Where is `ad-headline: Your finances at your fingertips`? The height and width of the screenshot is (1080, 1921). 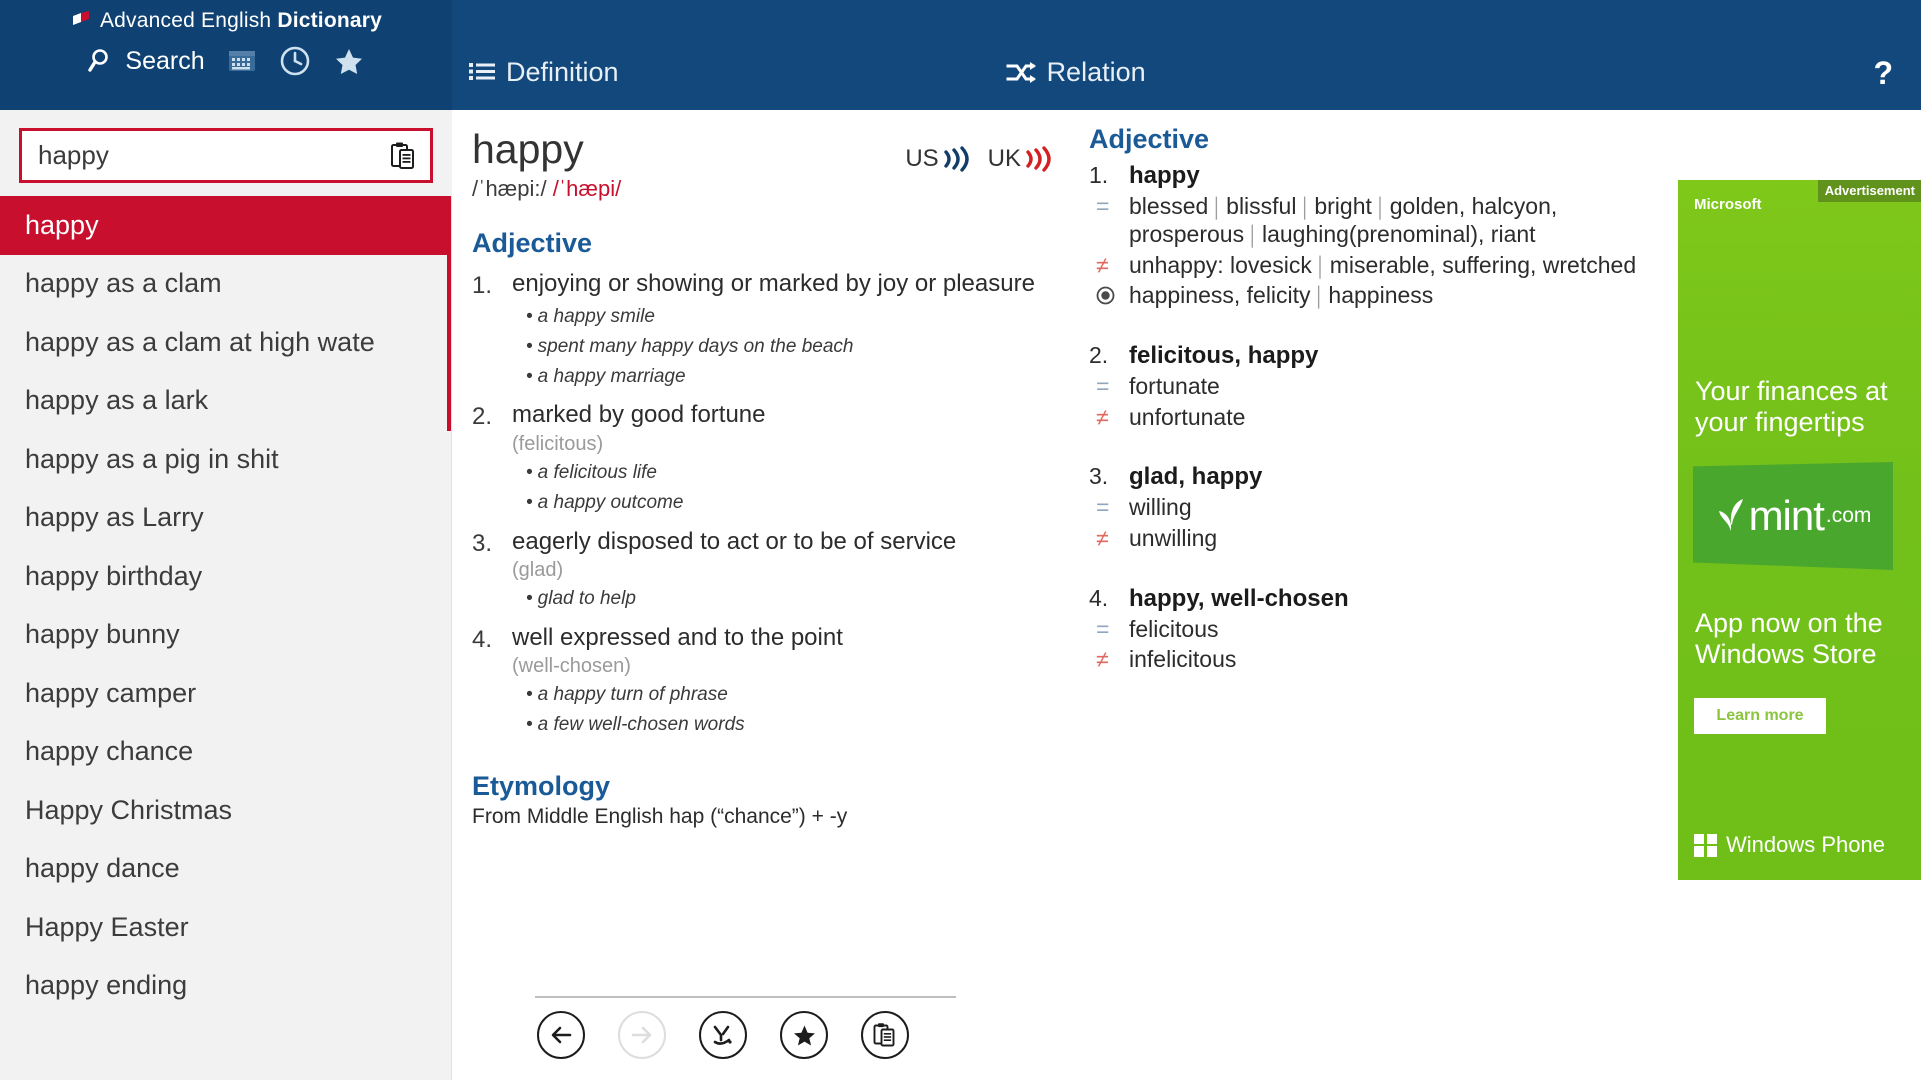
ad-headline: Your finances at your fingertips is located at coordinates (1791, 407).